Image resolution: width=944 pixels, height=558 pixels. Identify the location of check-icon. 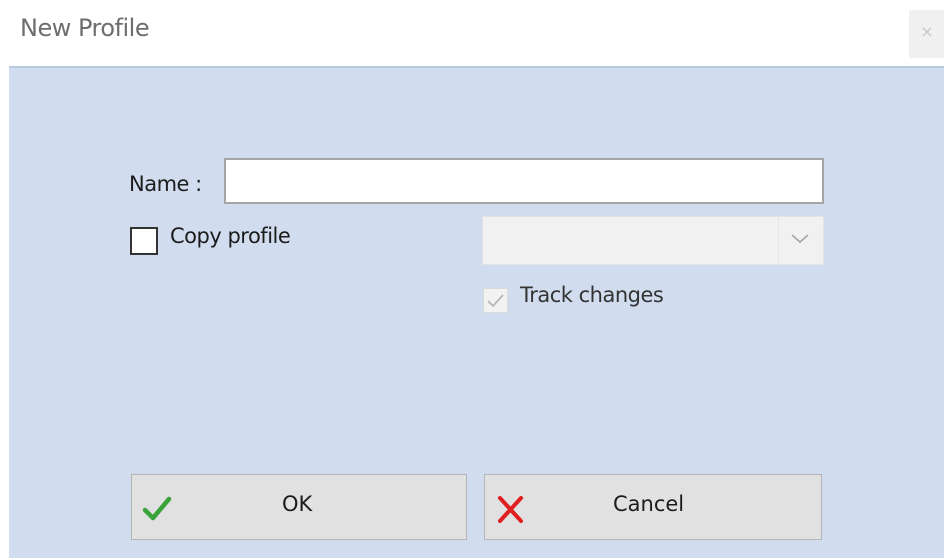
(495, 301).